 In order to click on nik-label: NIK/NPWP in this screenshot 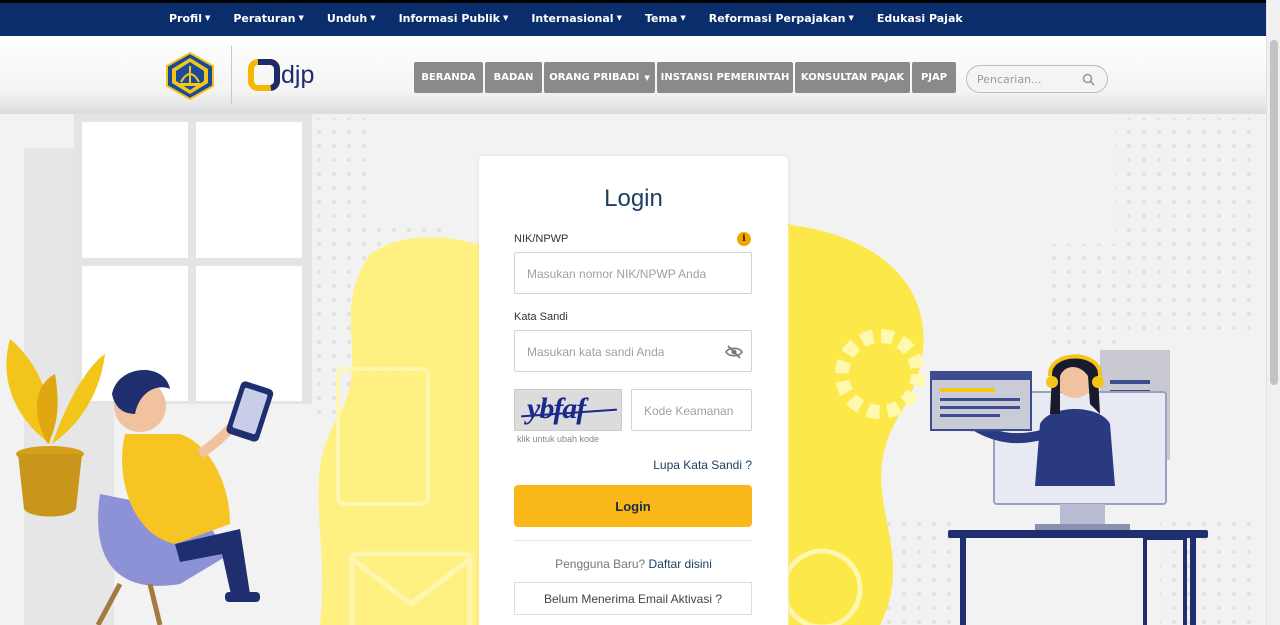, I will do `click(541, 239)`.